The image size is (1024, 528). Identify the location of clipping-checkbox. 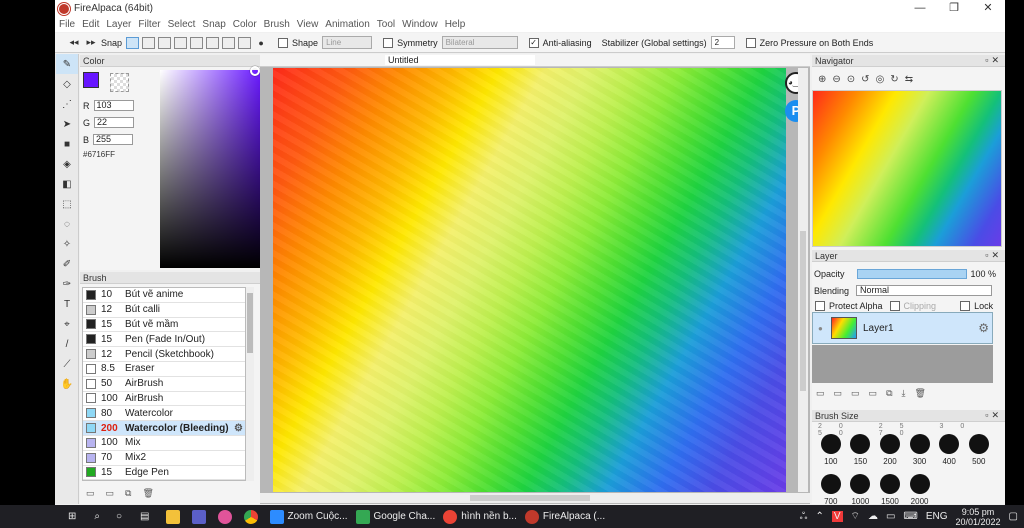
(894, 306).